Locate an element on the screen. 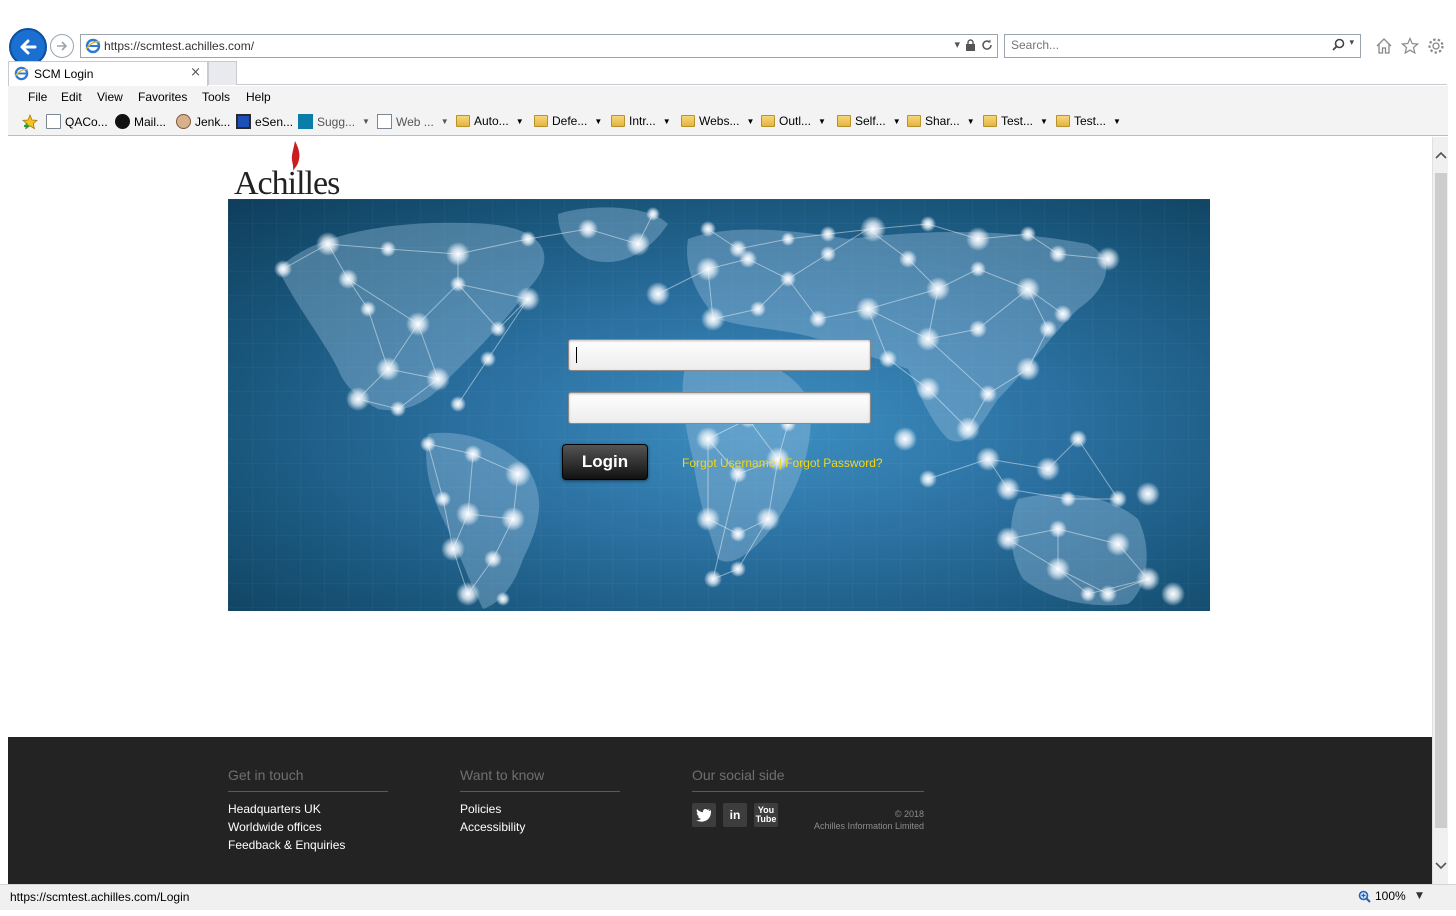 Image resolution: width=1456 pixels, height=916 pixels. fav-folder-webs: Webs... ▼ is located at coordinates (717, 121).